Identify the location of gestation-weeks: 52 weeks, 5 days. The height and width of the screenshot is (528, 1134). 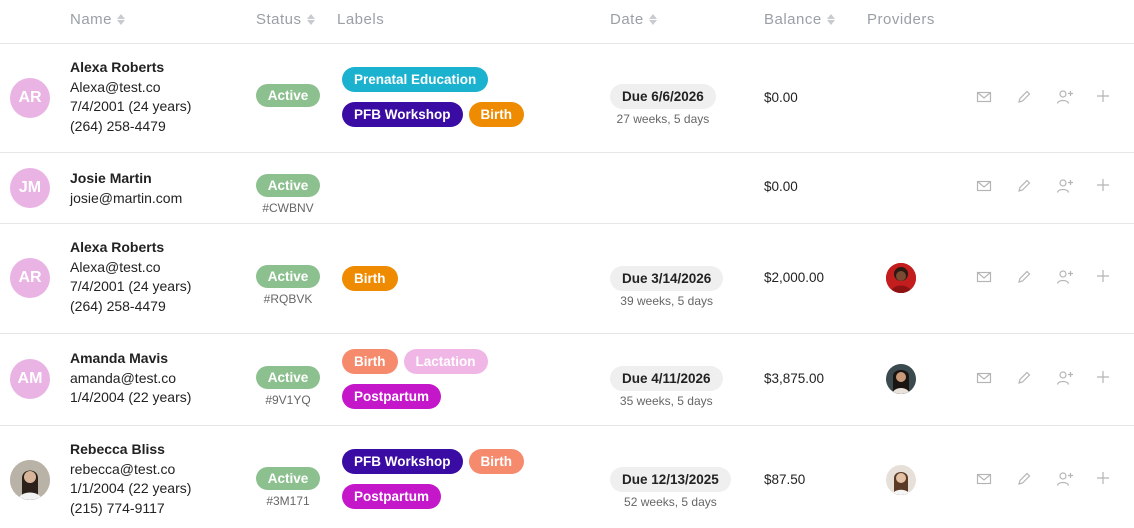
(670, 502).